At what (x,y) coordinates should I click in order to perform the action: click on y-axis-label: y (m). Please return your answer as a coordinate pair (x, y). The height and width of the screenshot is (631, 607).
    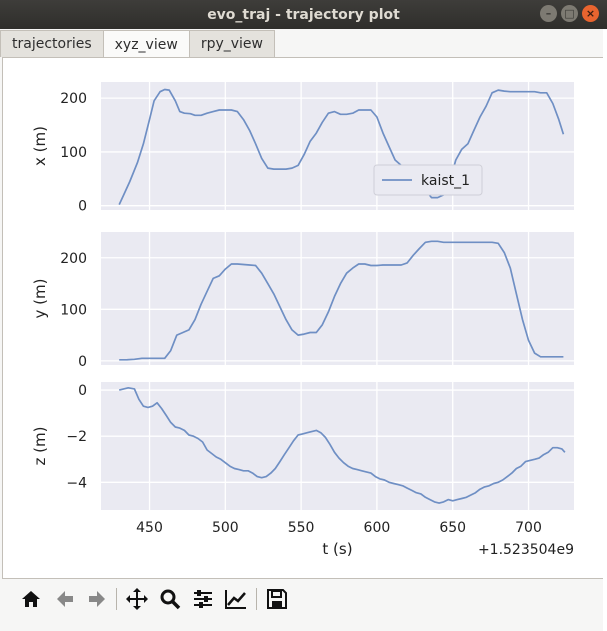
    Looking at the image, I should click on (40, 299).